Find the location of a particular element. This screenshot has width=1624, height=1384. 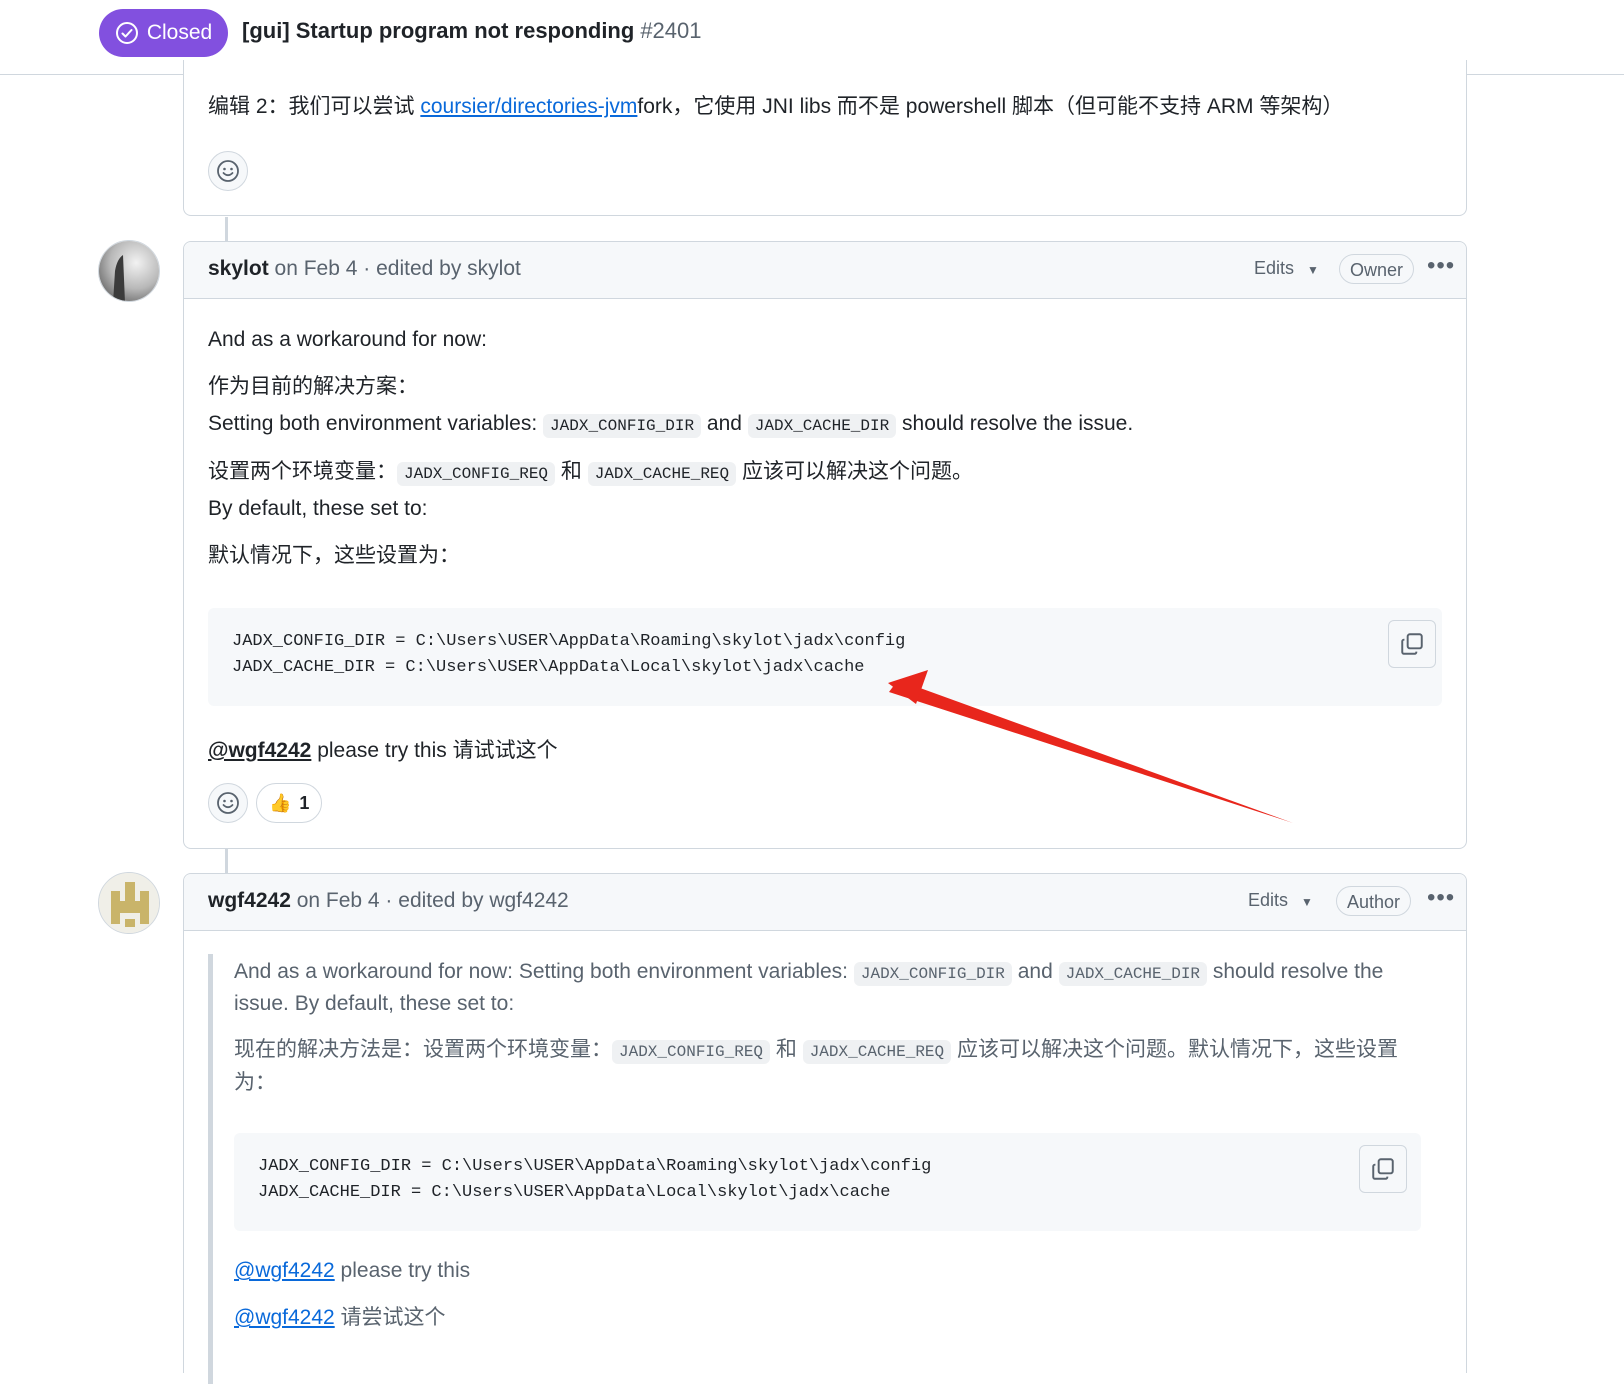

comment-text: 设置两个环境变量： is located at coordinates (302, 471).